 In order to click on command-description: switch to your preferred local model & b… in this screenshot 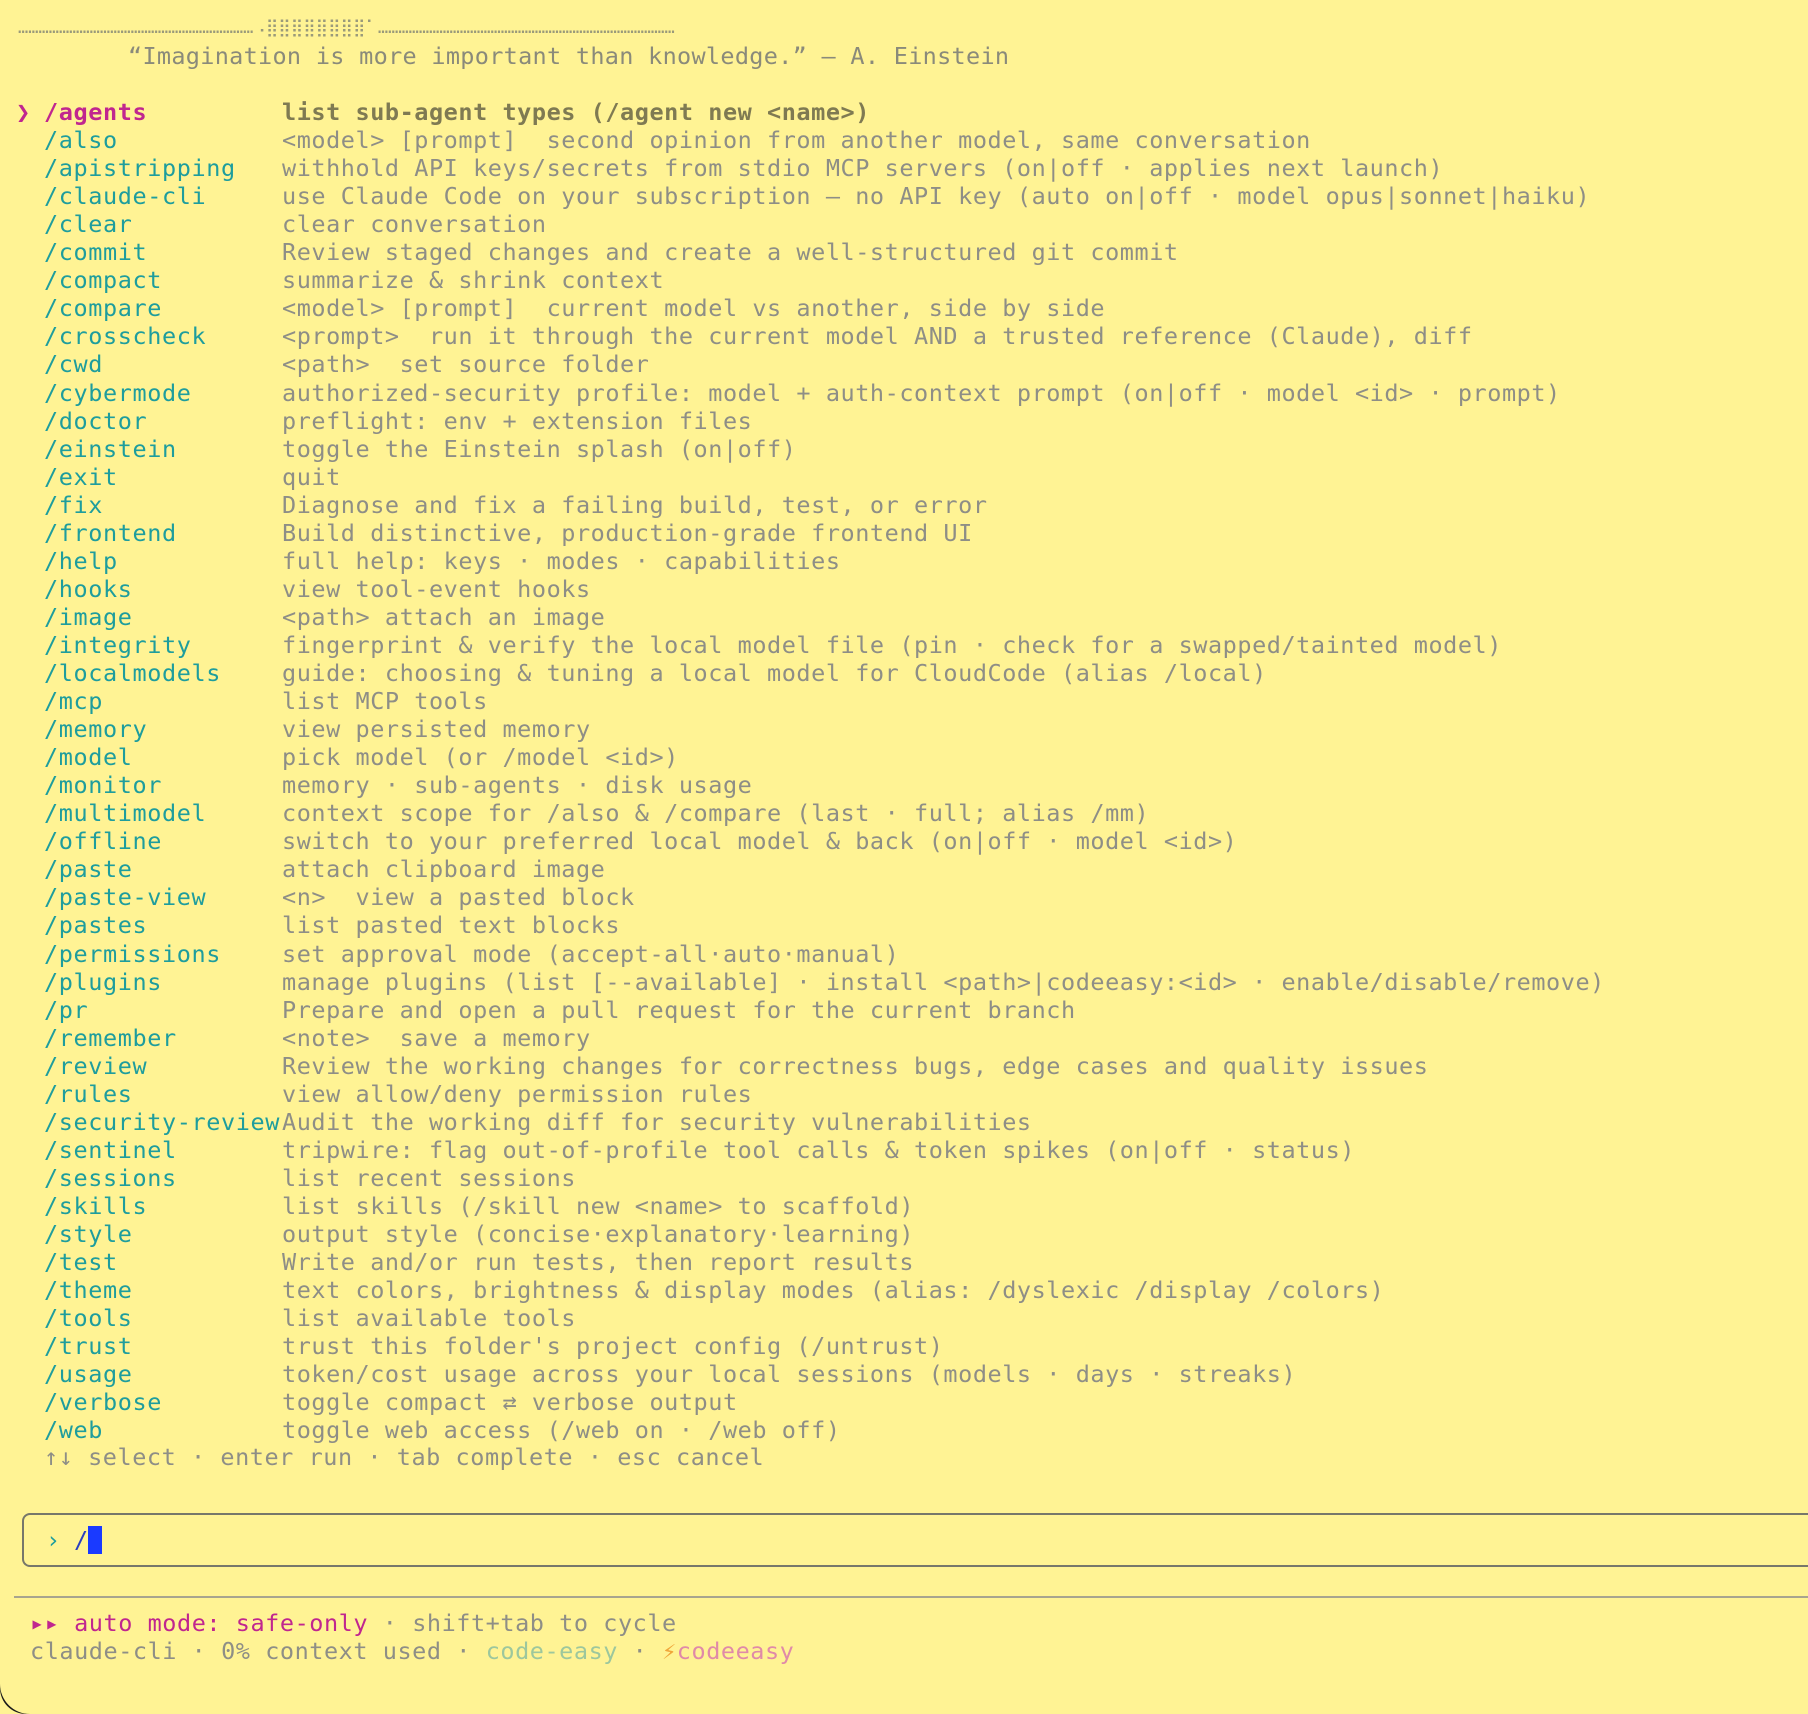, I will do `click(760, 841)`.